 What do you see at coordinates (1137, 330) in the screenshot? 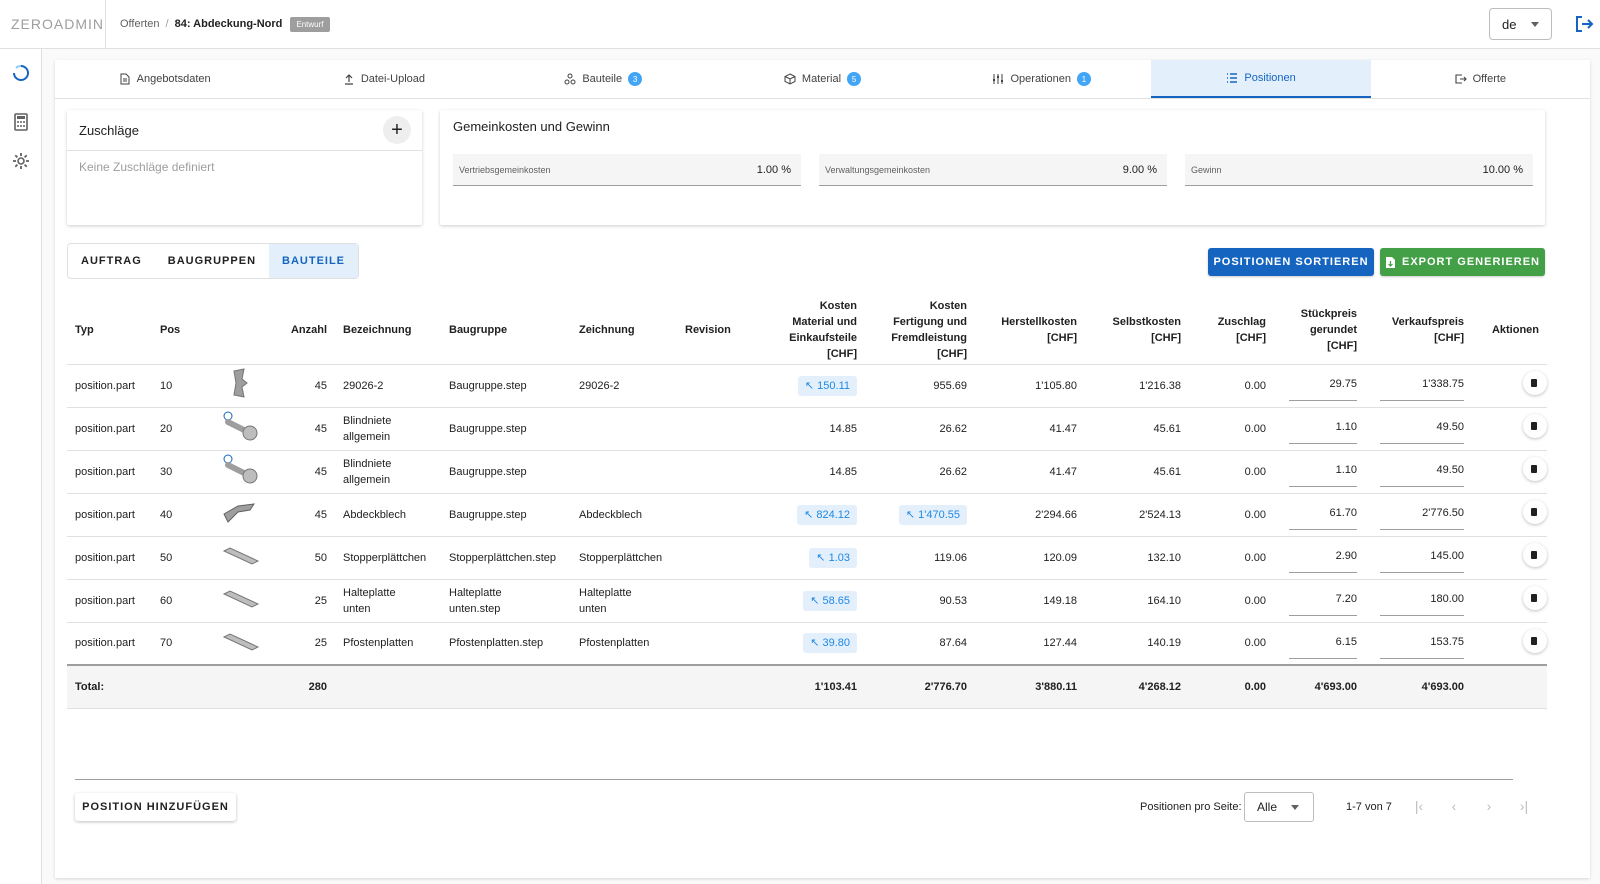
I see `col-selbstkosten: Selbstkosten [CHF]` at bounding box center [1137, 330].